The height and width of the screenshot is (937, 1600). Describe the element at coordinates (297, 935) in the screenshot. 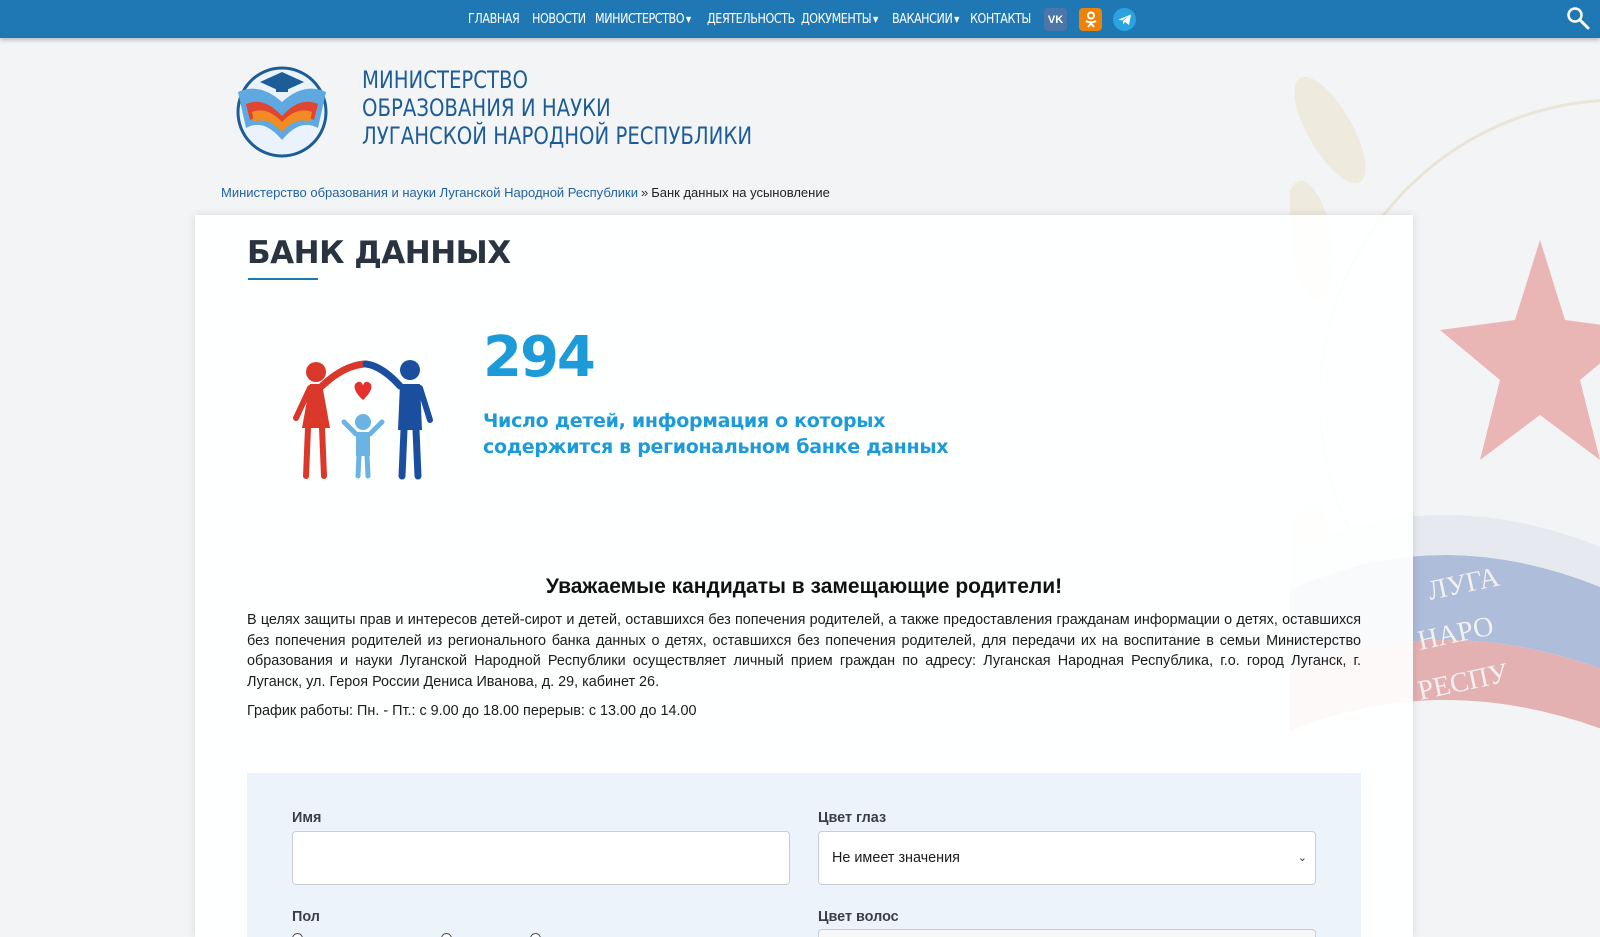

I see `gender-radio-any` at that location.